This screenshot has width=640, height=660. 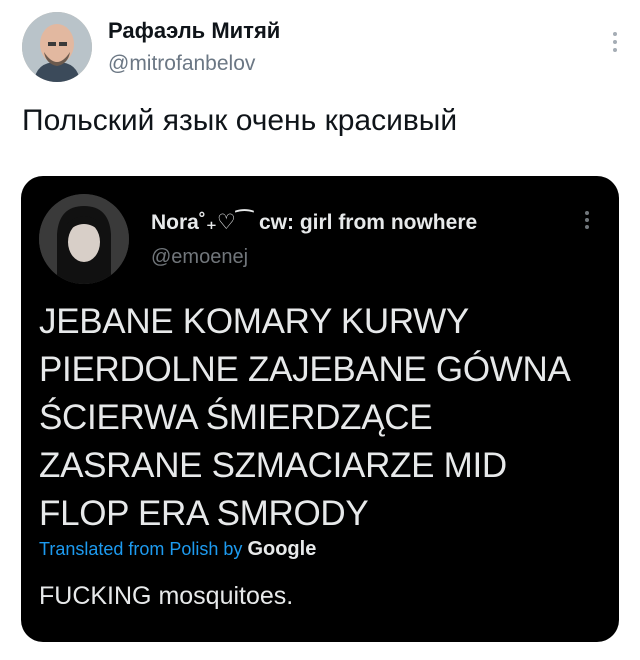 What do you see at coordinates (166, 596) in the screenshot?
I see `translation-text: FUCKING mosquitoes.` at bounding box center [166, 596].